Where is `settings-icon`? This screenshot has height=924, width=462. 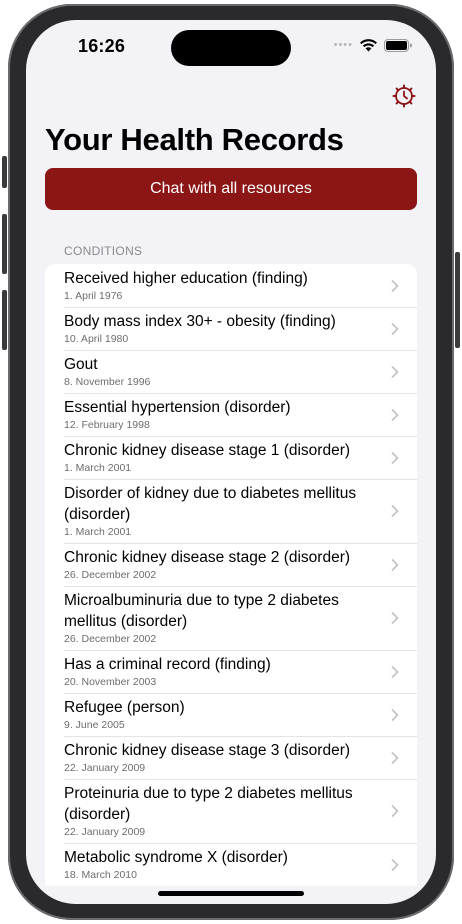
settings-icon is located at coordinates (404, 96).